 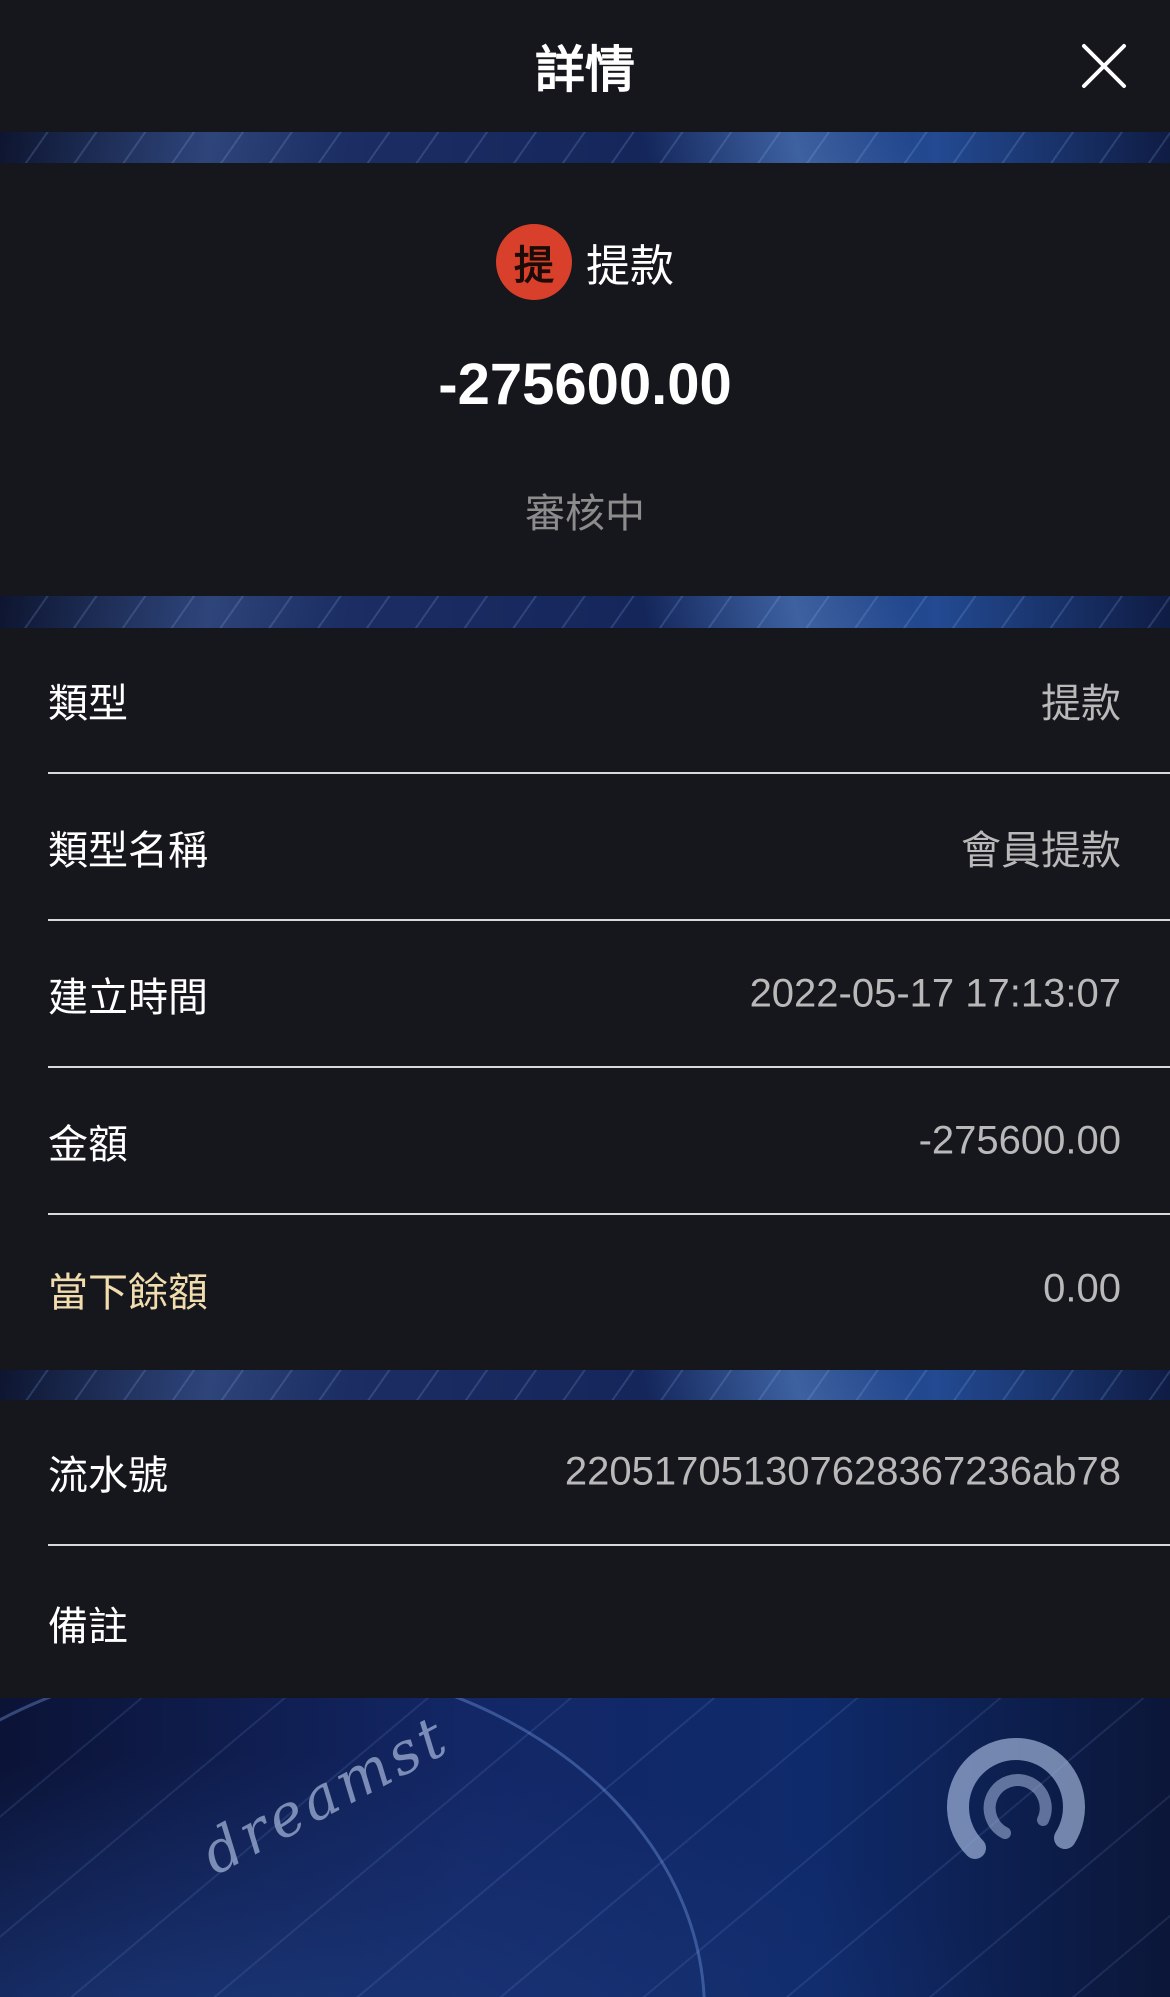 What do you see at coordinates (1082, 1288) in the screenshot?
I see `detail-value: 0.00` at bounding box center [1082, 1288].